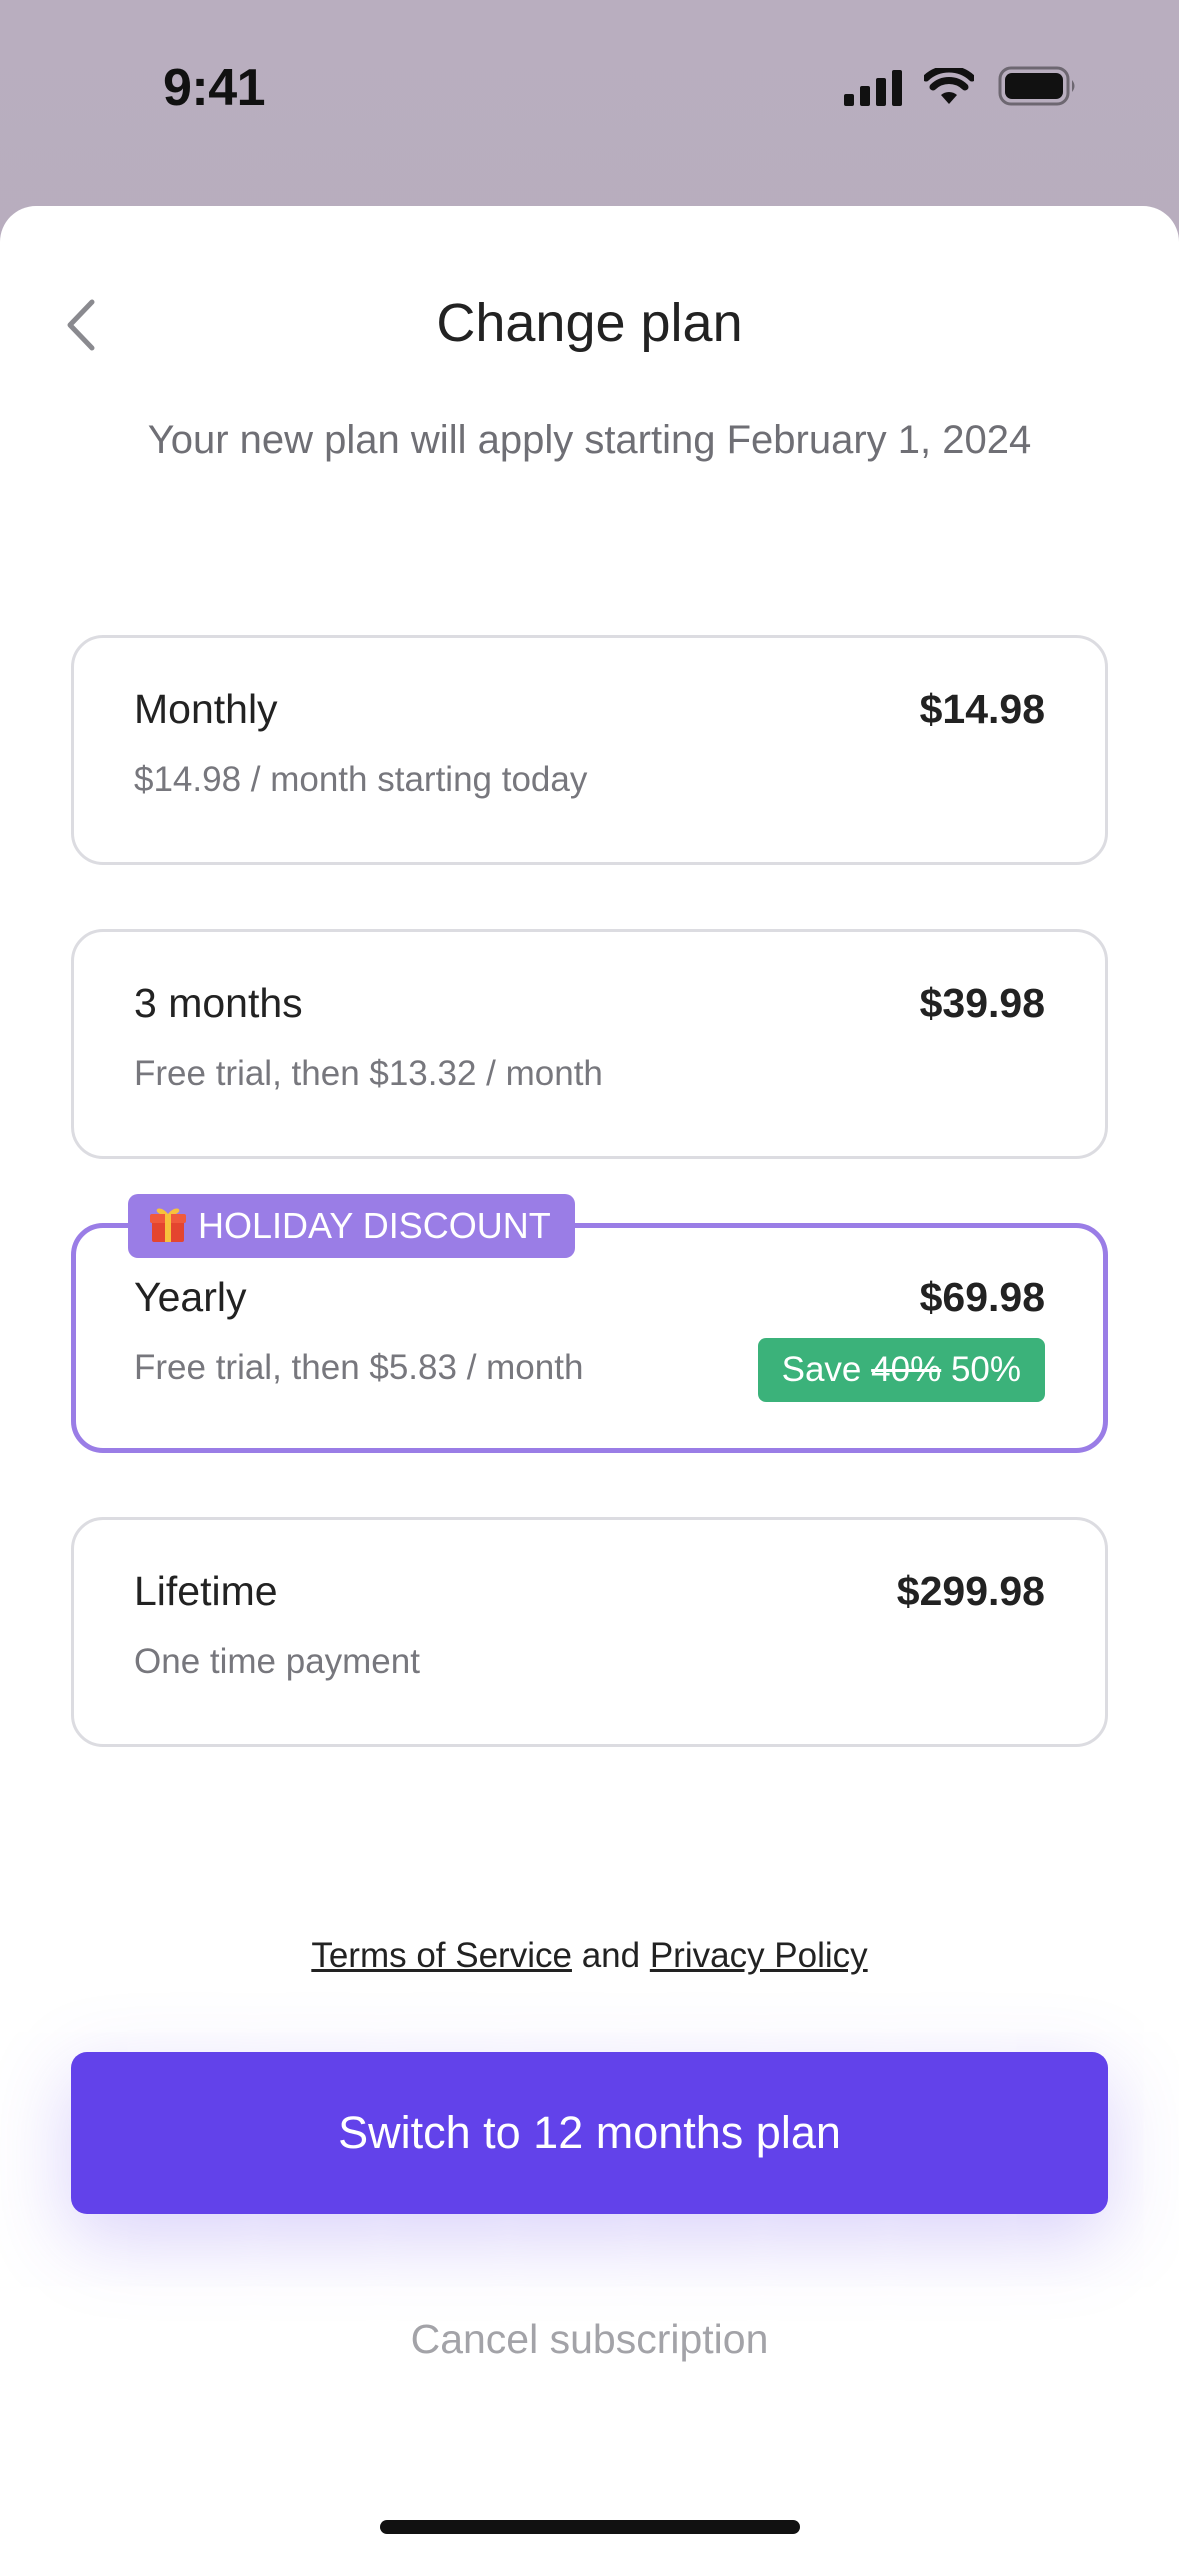 This screenshot has width=1179, height=2556. Describe the element at coordinates (982, 1297) in the screenshot. I see `plan-price: $69.98` at that location.